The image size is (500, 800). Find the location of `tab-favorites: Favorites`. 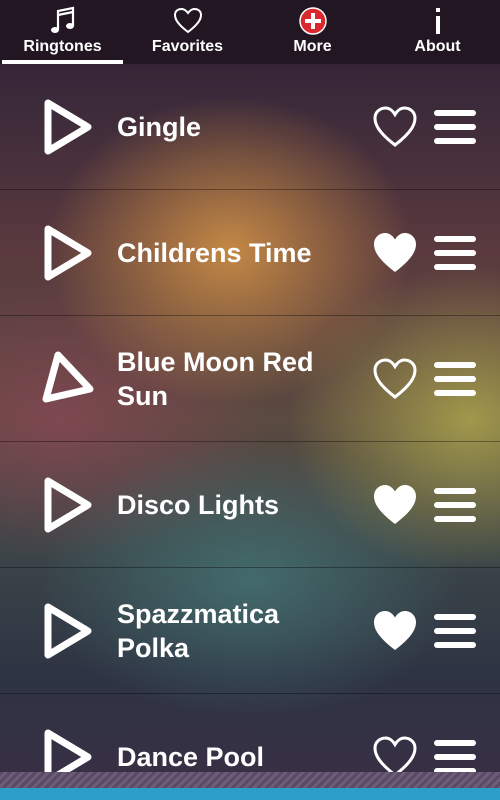

tab-favorites: Favorites is located at coordinates (187, 32).